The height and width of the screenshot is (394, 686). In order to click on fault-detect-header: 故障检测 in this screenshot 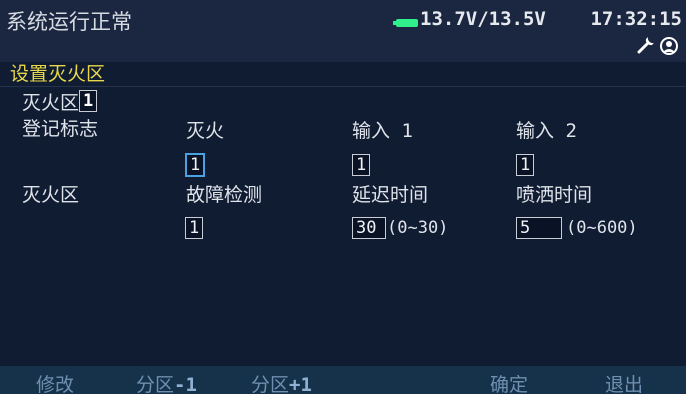, I will do `click(224, 195)`.